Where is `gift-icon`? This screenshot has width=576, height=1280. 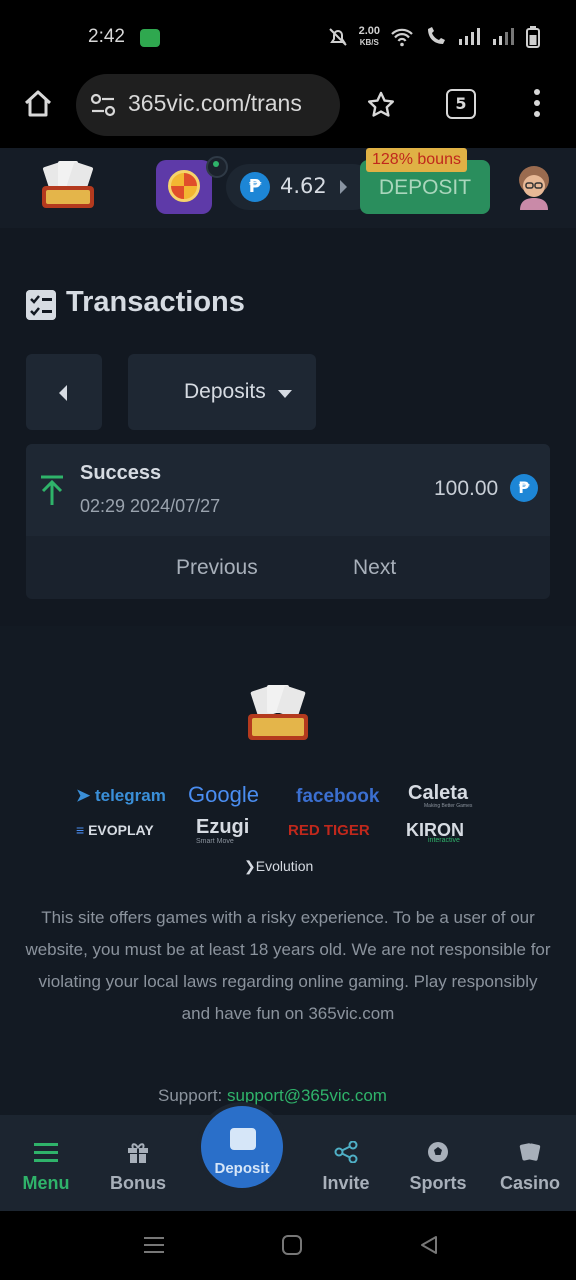 gift-icon is located at coordinates (138, 1153).